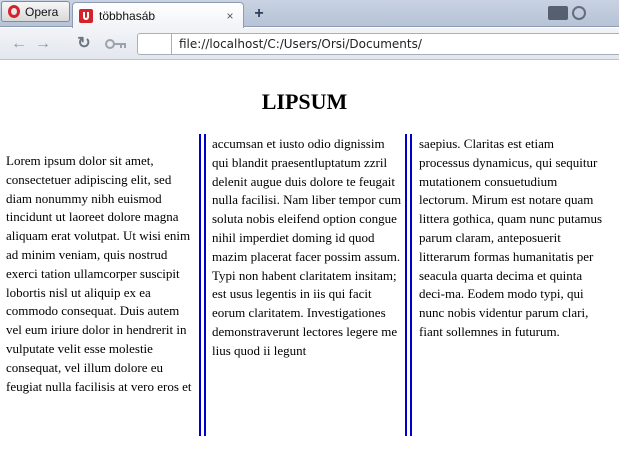  What do you see at coordinates (84, 44) in the screenshot?
I see `reload-icon: ↻` at bounding box center [84, 44].